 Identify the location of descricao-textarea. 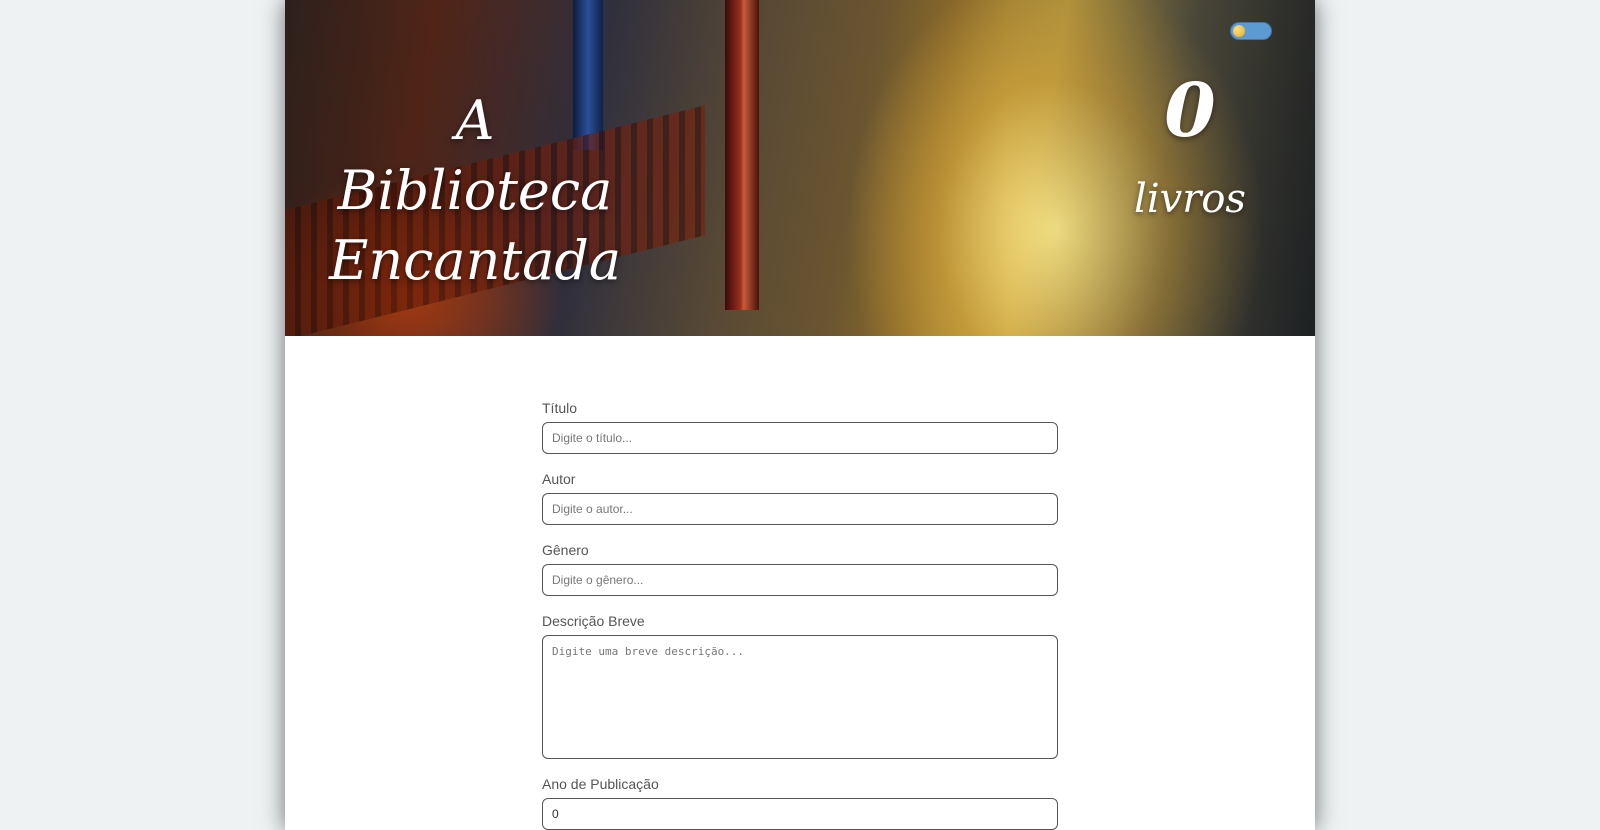
(800, 697).